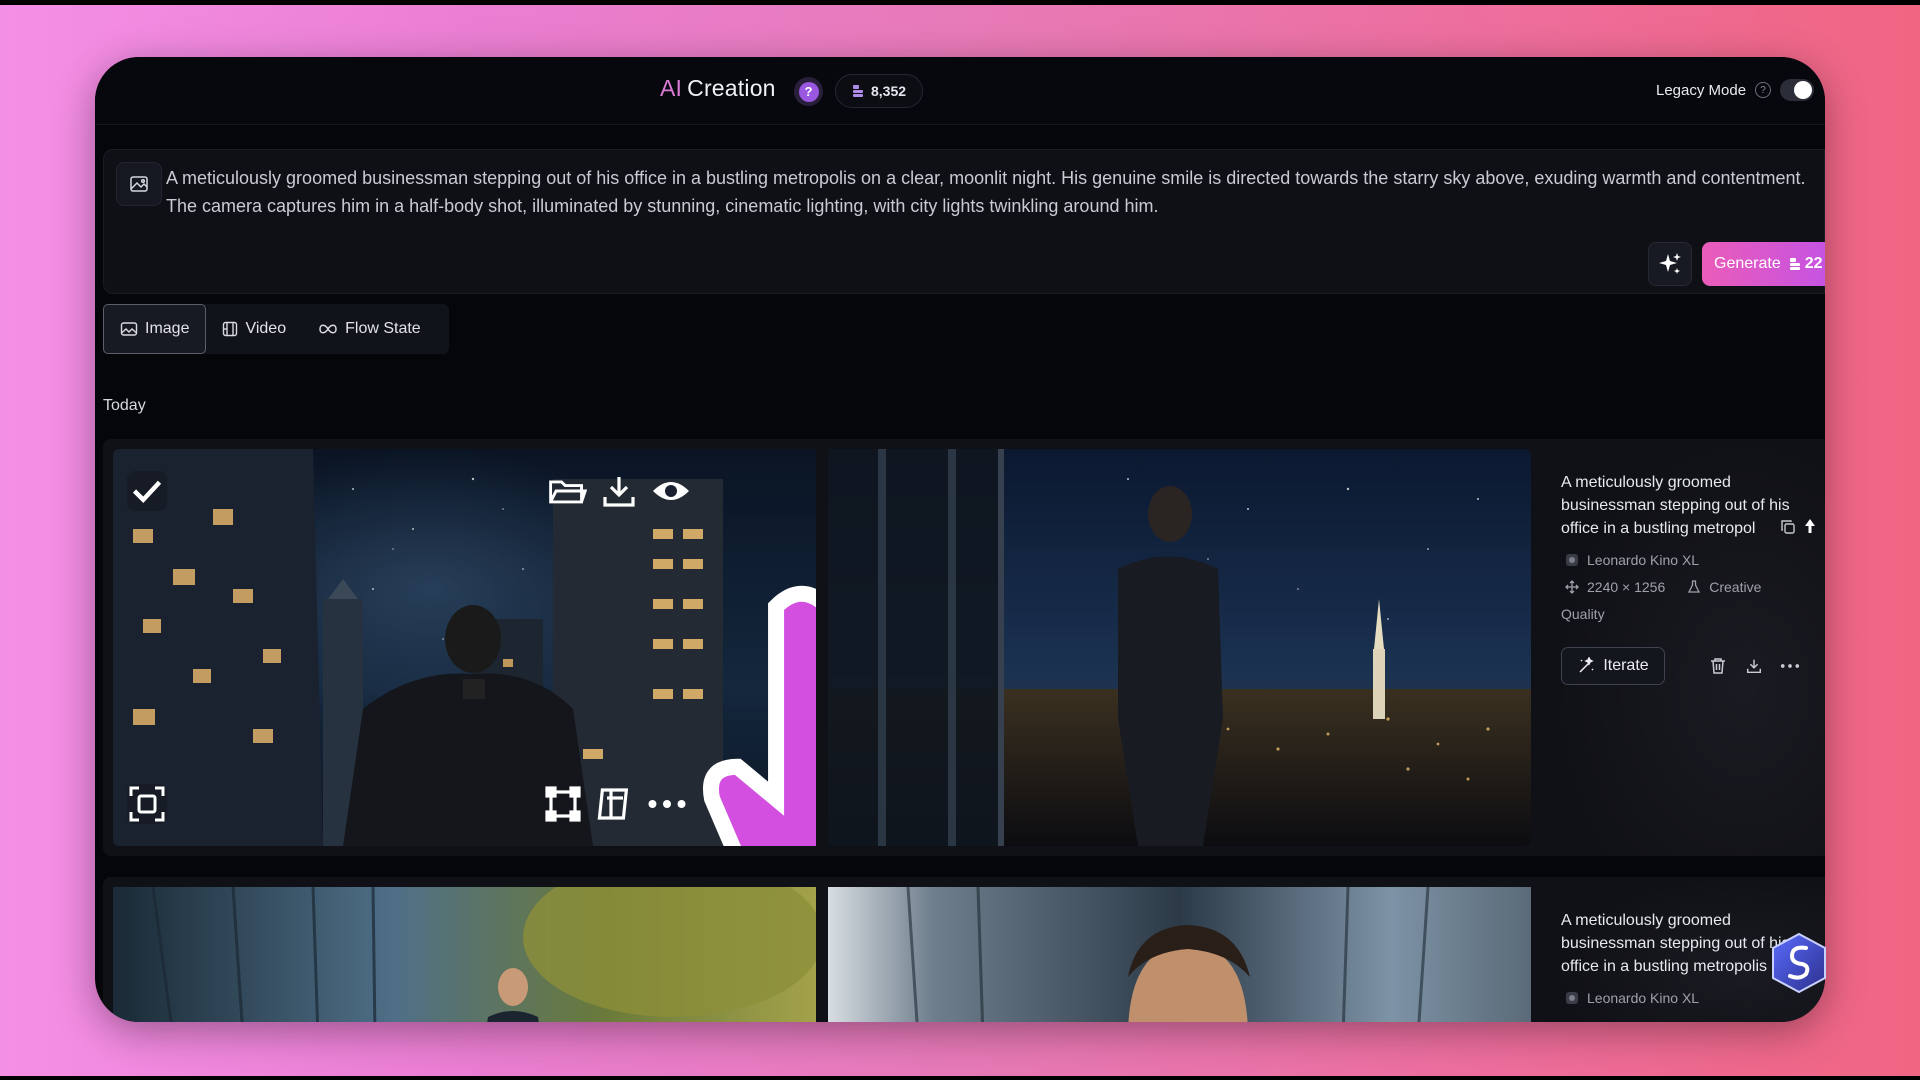 This screenshot has width=1920, height=1080. What do you see at coordinates (889, 91) in the screenshot?
I see `credit-count: 8,352` at bounding box center [889, 91].